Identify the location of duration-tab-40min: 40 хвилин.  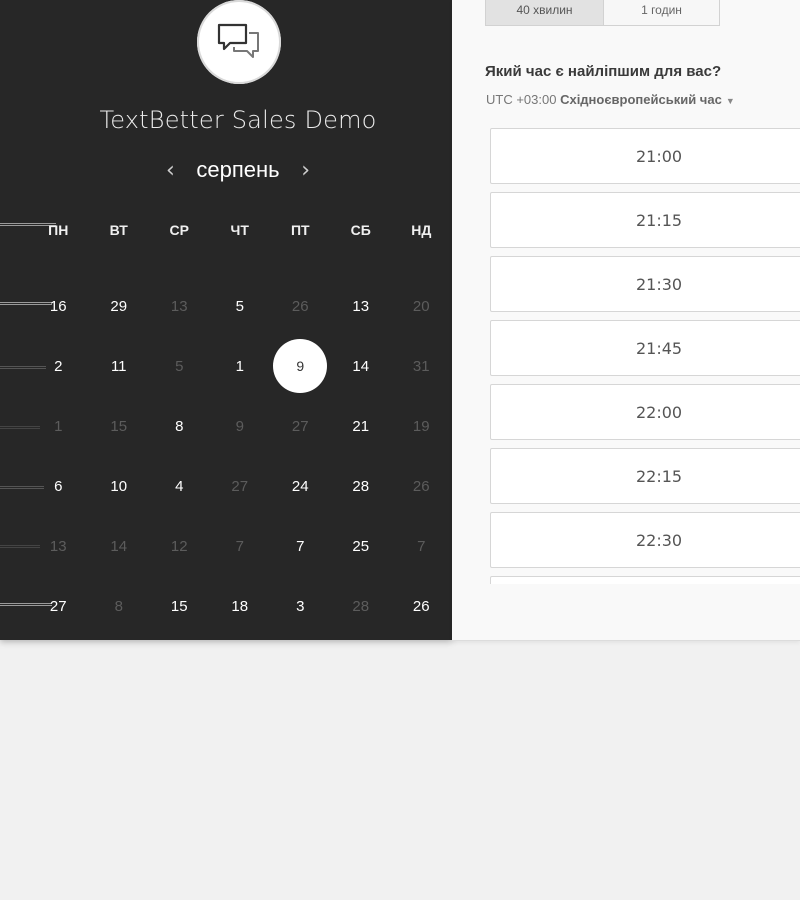
(544, 13).